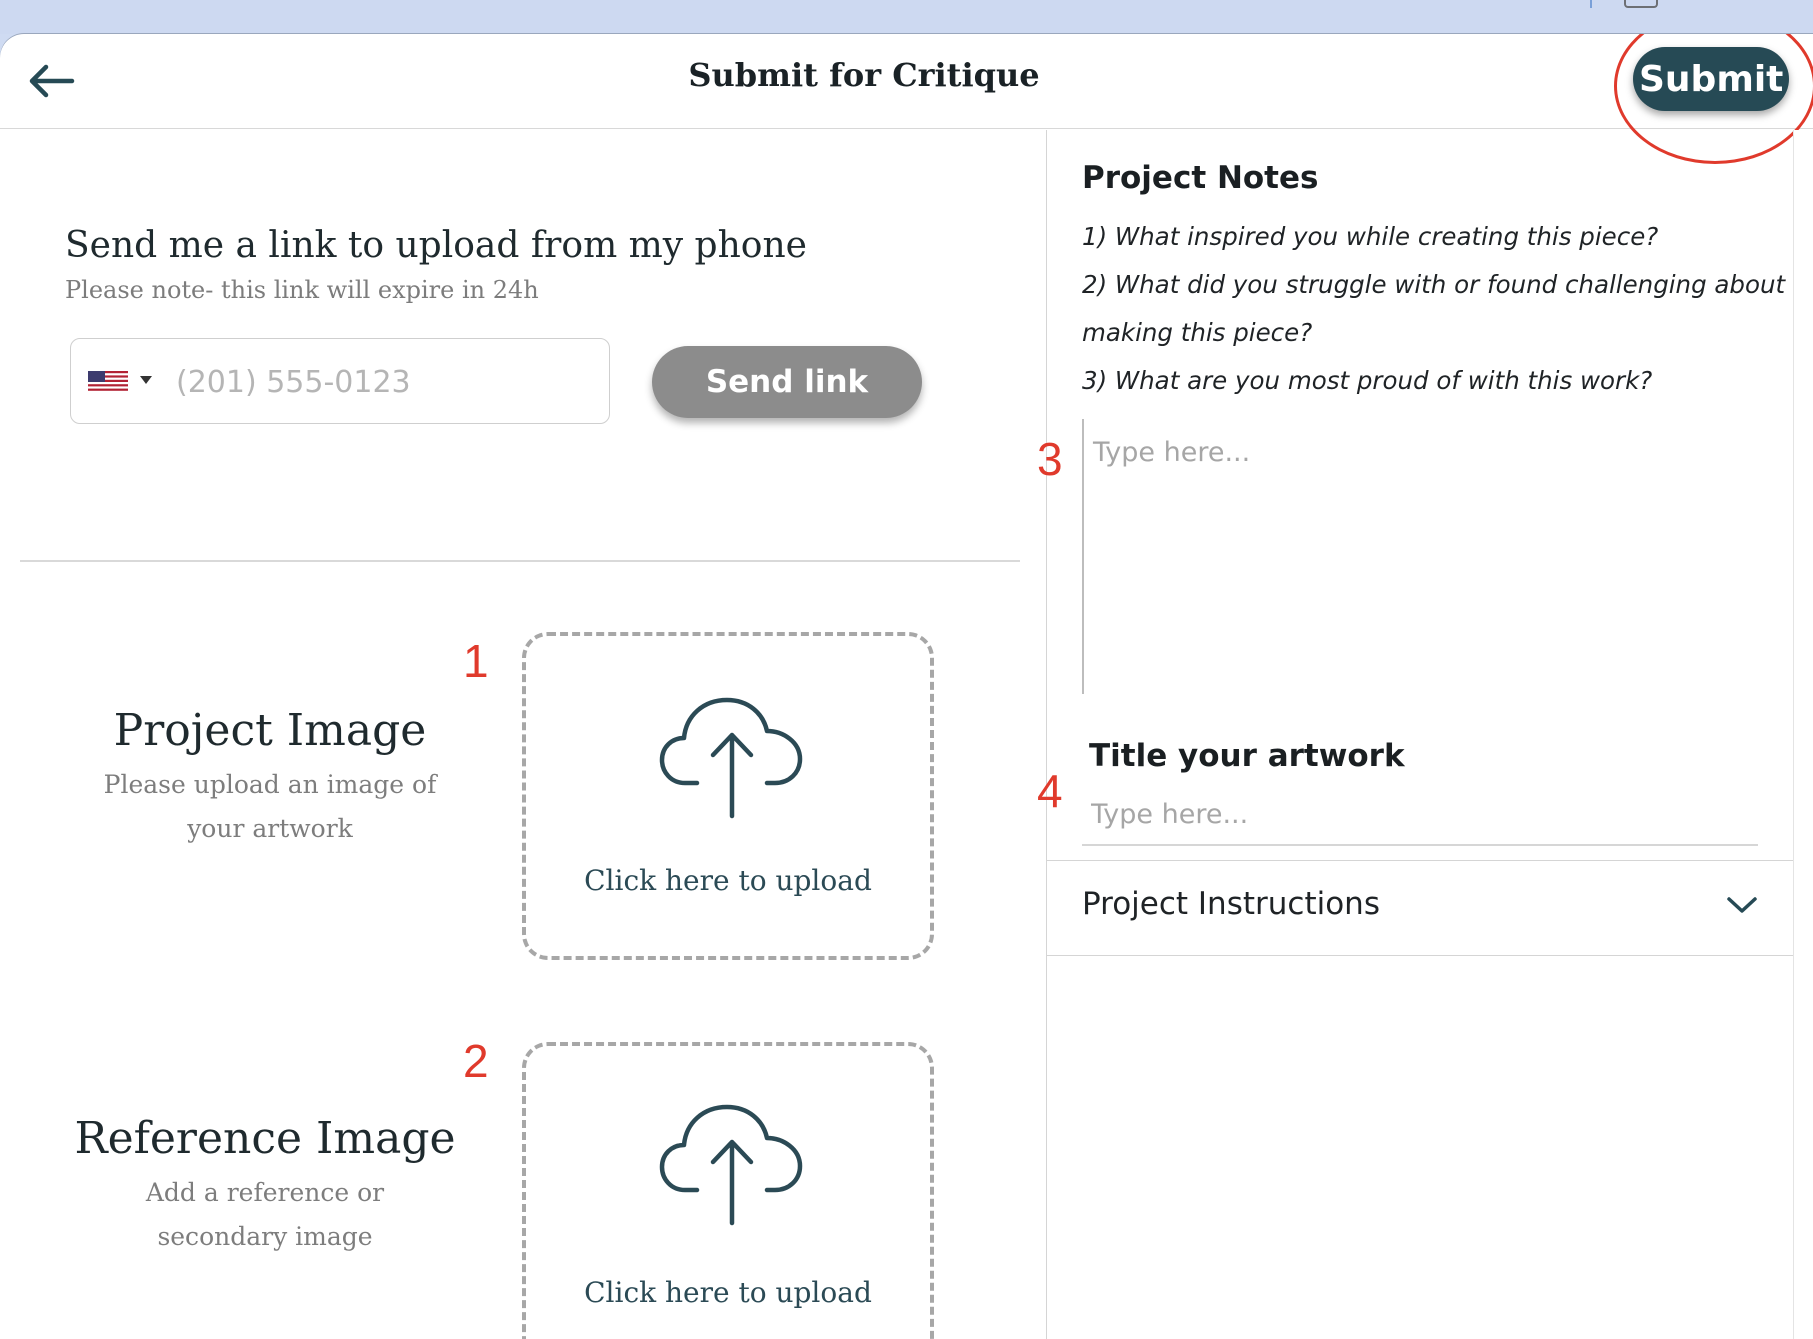  I want to click on phone-number-field, so click(340, 381).